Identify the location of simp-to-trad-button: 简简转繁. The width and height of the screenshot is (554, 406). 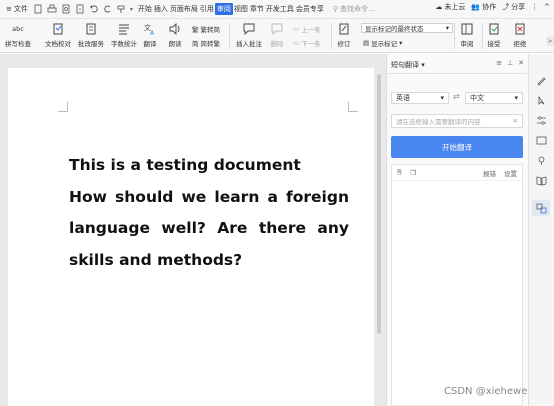
(206, 43).